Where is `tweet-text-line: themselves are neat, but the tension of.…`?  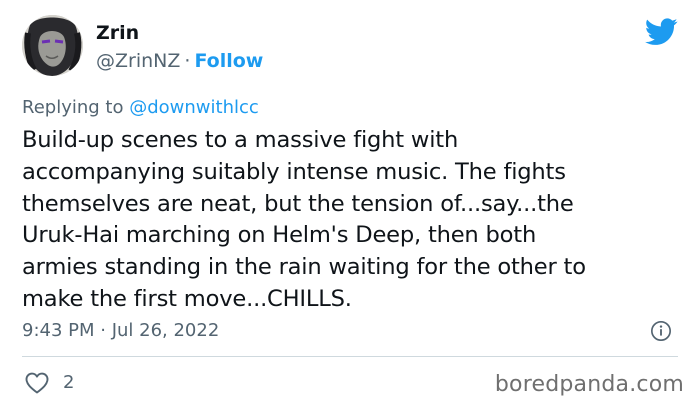 tweet-text-line: themselves are neat, but the tension of.… is located at coordinates (298, 203).